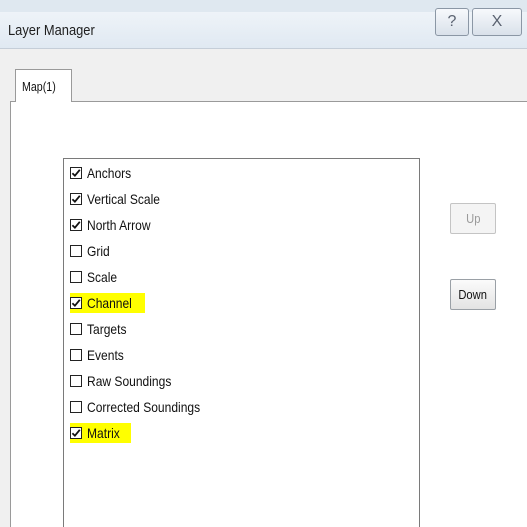  I want to click on help-icon: ?, so click(452, 21).